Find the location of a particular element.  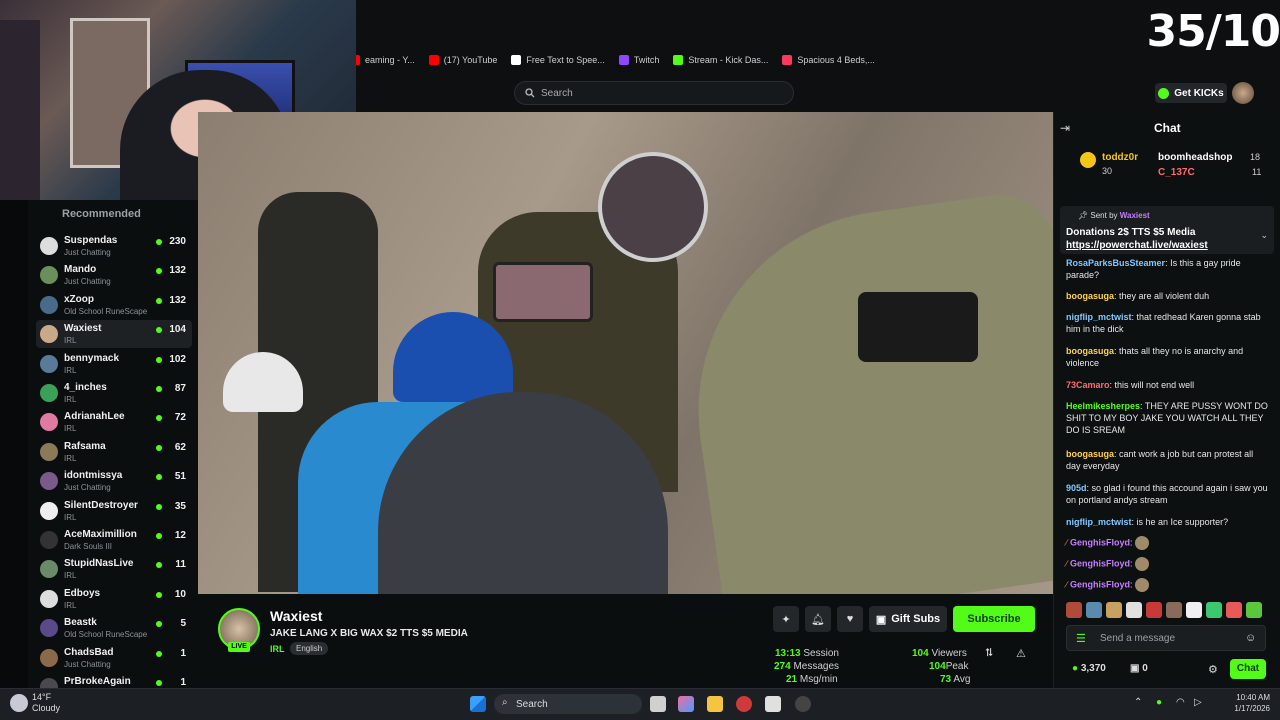

windows-start-icon is located at coordinates (478, 704).